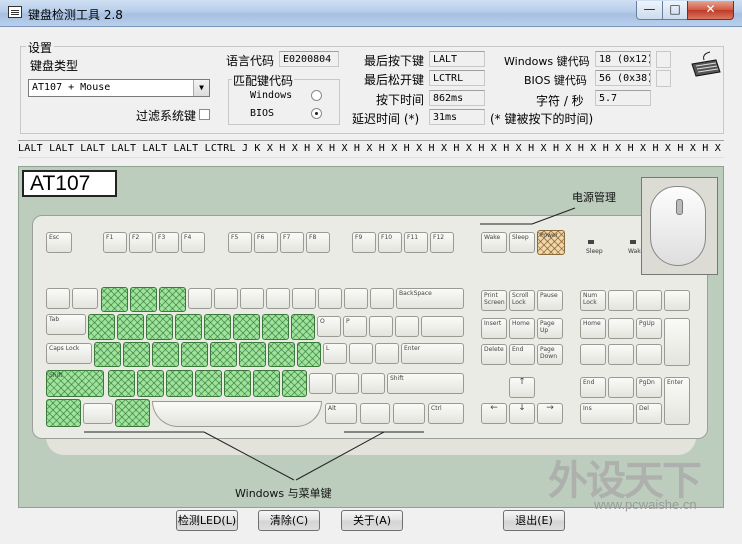  Describe the element at coordinates (494, 354) in the screenshot. I see `key-delete: Delete` at that location.